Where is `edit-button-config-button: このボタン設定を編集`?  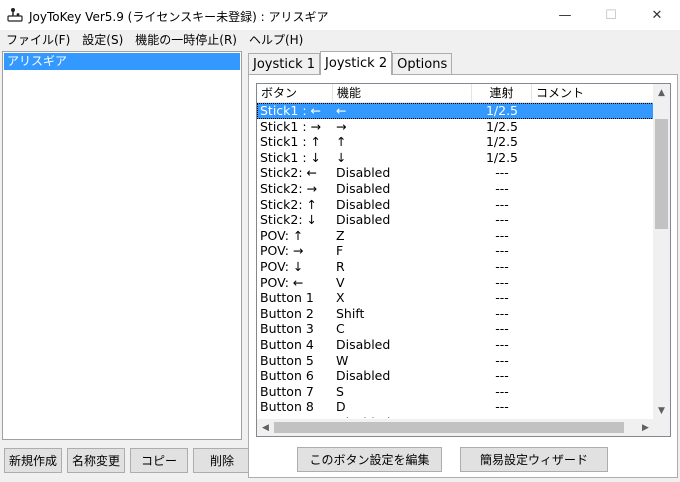 edit-button-config-button: このボタン設定を編集 is located at coordinates (369, 459).